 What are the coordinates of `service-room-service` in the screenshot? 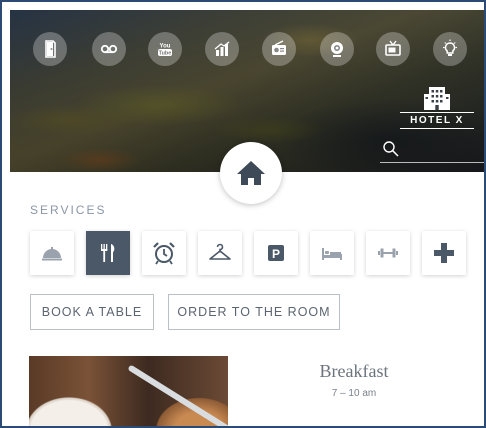 It's located at (52, 253).